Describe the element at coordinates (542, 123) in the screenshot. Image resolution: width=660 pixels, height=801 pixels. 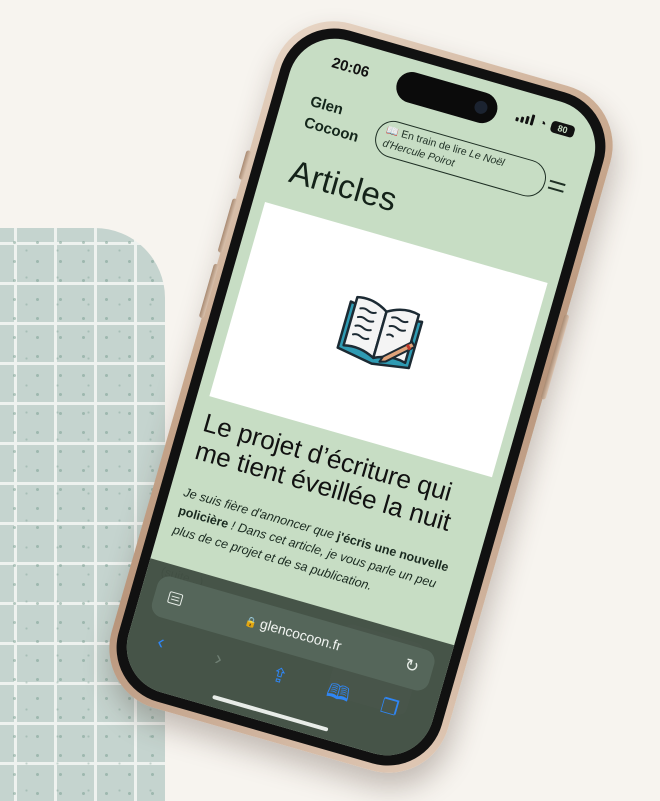
I see `wifi-icon: ◔` at that location.